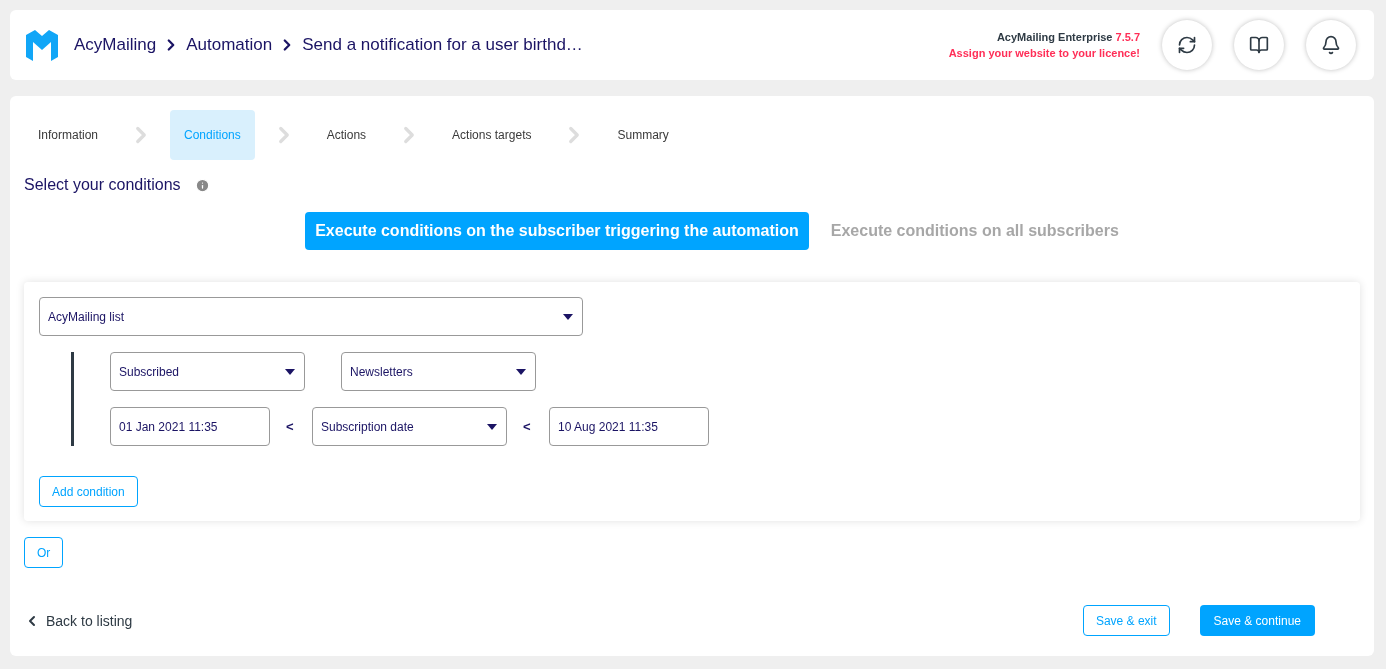 Image resolution: width=1386 pixels, height=669 pixels. I want to click on list-dropdown: Newsletters, so click(438, 371).